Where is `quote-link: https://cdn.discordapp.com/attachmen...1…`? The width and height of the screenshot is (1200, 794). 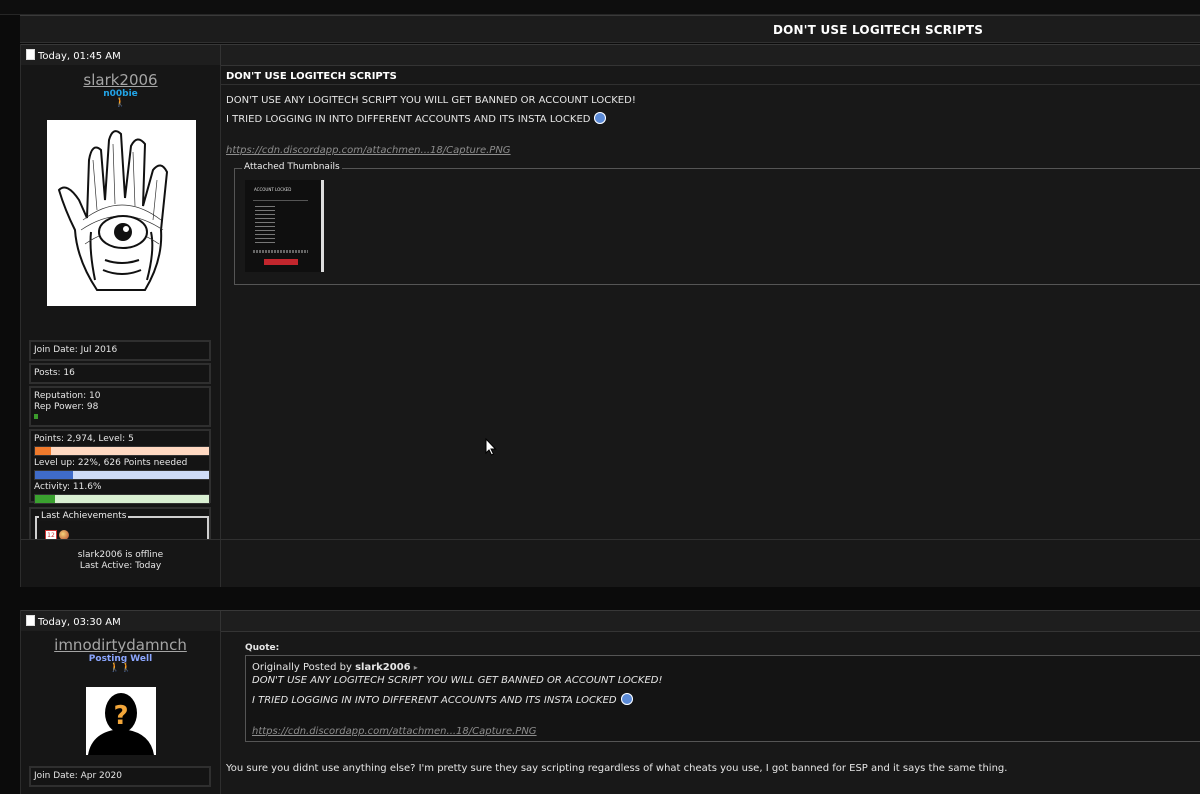
quote-link: https://cdn.discordapp.com/attachmen...1… is located at coordinates (394, 731).